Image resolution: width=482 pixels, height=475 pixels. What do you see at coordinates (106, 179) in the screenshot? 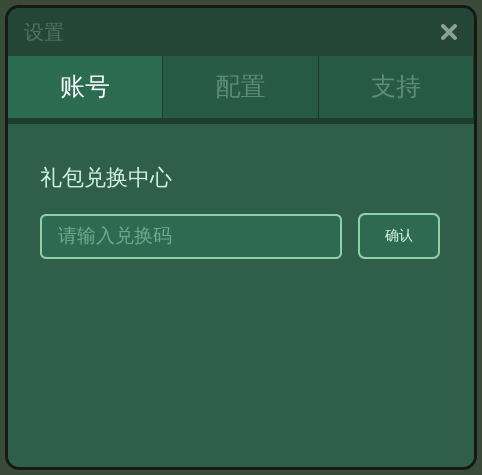
I see `section-title: 礼包兑换中心` at bounding box center [106, 179].